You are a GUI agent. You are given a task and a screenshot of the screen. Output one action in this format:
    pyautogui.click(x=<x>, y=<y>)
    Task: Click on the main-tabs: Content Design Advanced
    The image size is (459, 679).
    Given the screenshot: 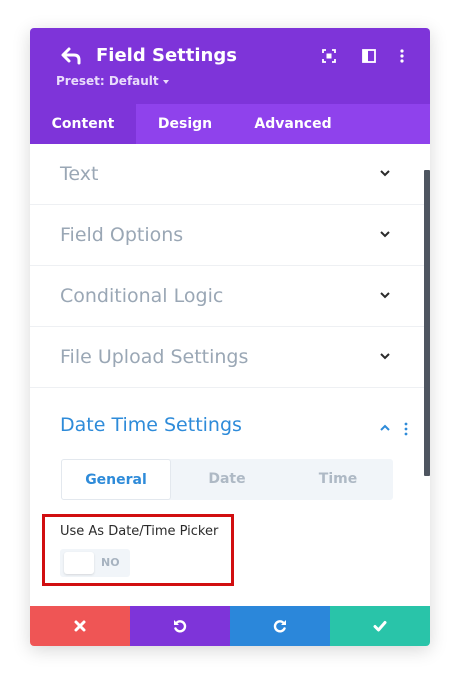 What is the action you would take?
    pyautogui.click(x=230, y=124)
    